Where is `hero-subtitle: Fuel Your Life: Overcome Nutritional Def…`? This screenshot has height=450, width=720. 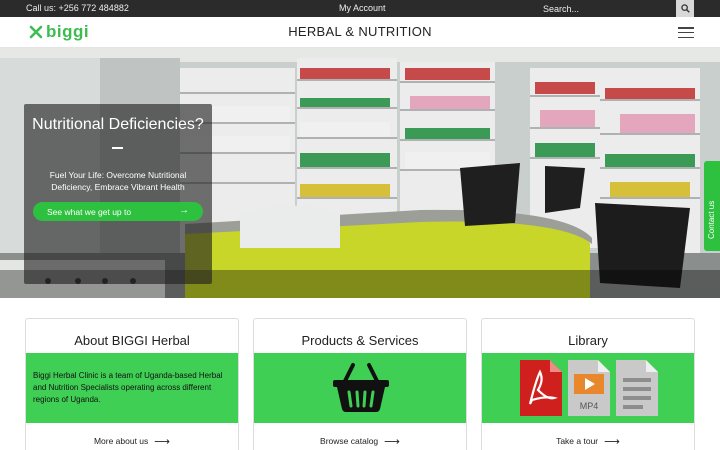
hero-subtitle: Fuel Your Life: Overcome Nutritional Def… is located at coordinates (118, 181).